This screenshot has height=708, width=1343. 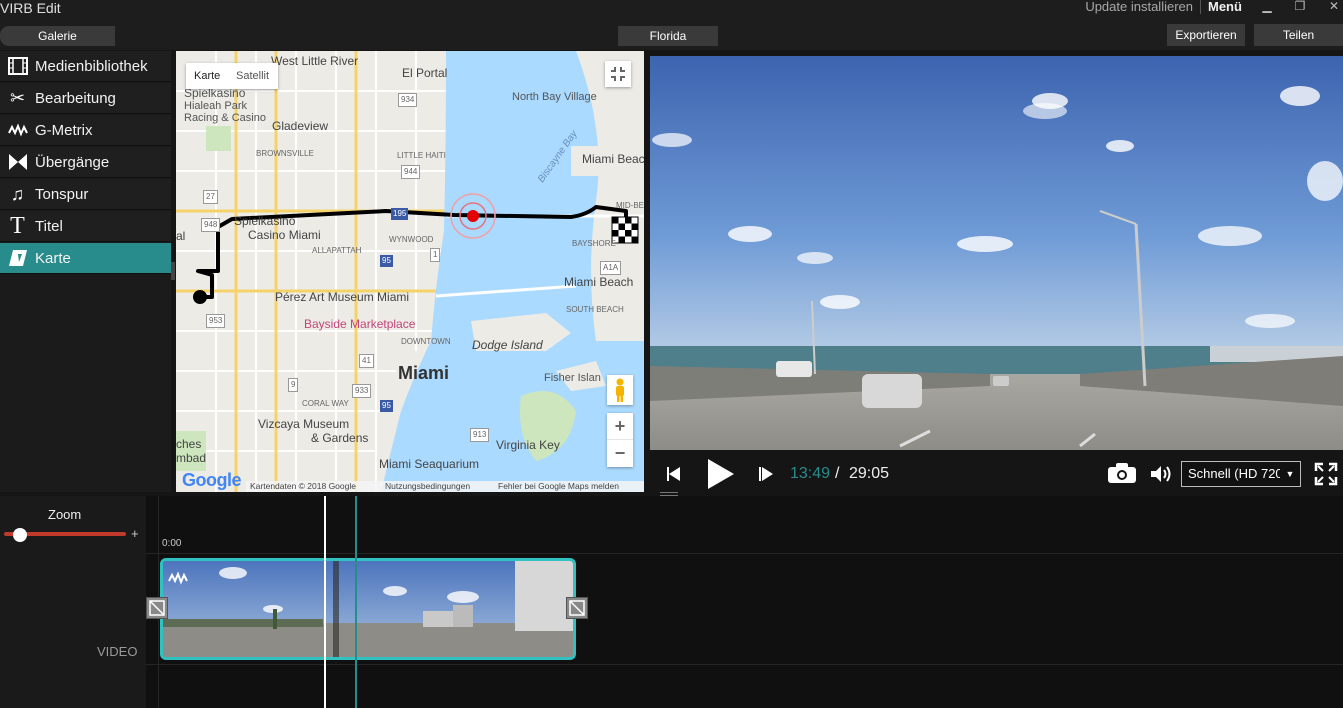 I want to click on map-label: Miami Beach, so click(x=599, y=282).